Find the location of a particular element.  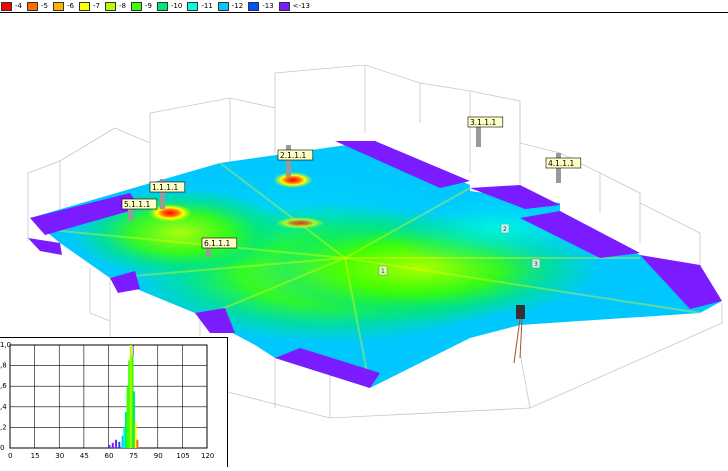

x-tick-label: 45 is located at coordinates (84, 456).